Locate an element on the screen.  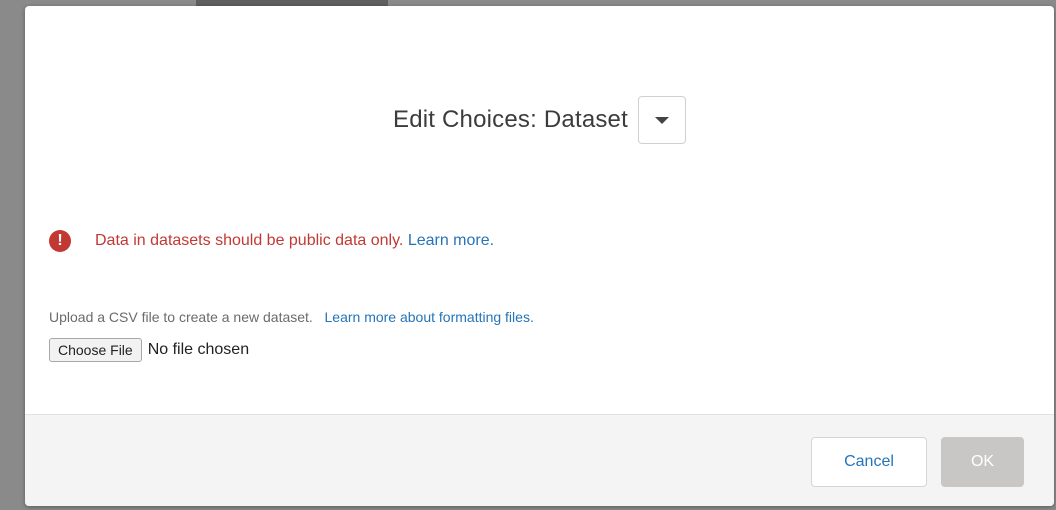
formatting-files-link: Learn more about formatting files. is located at coordinates (429, 317).